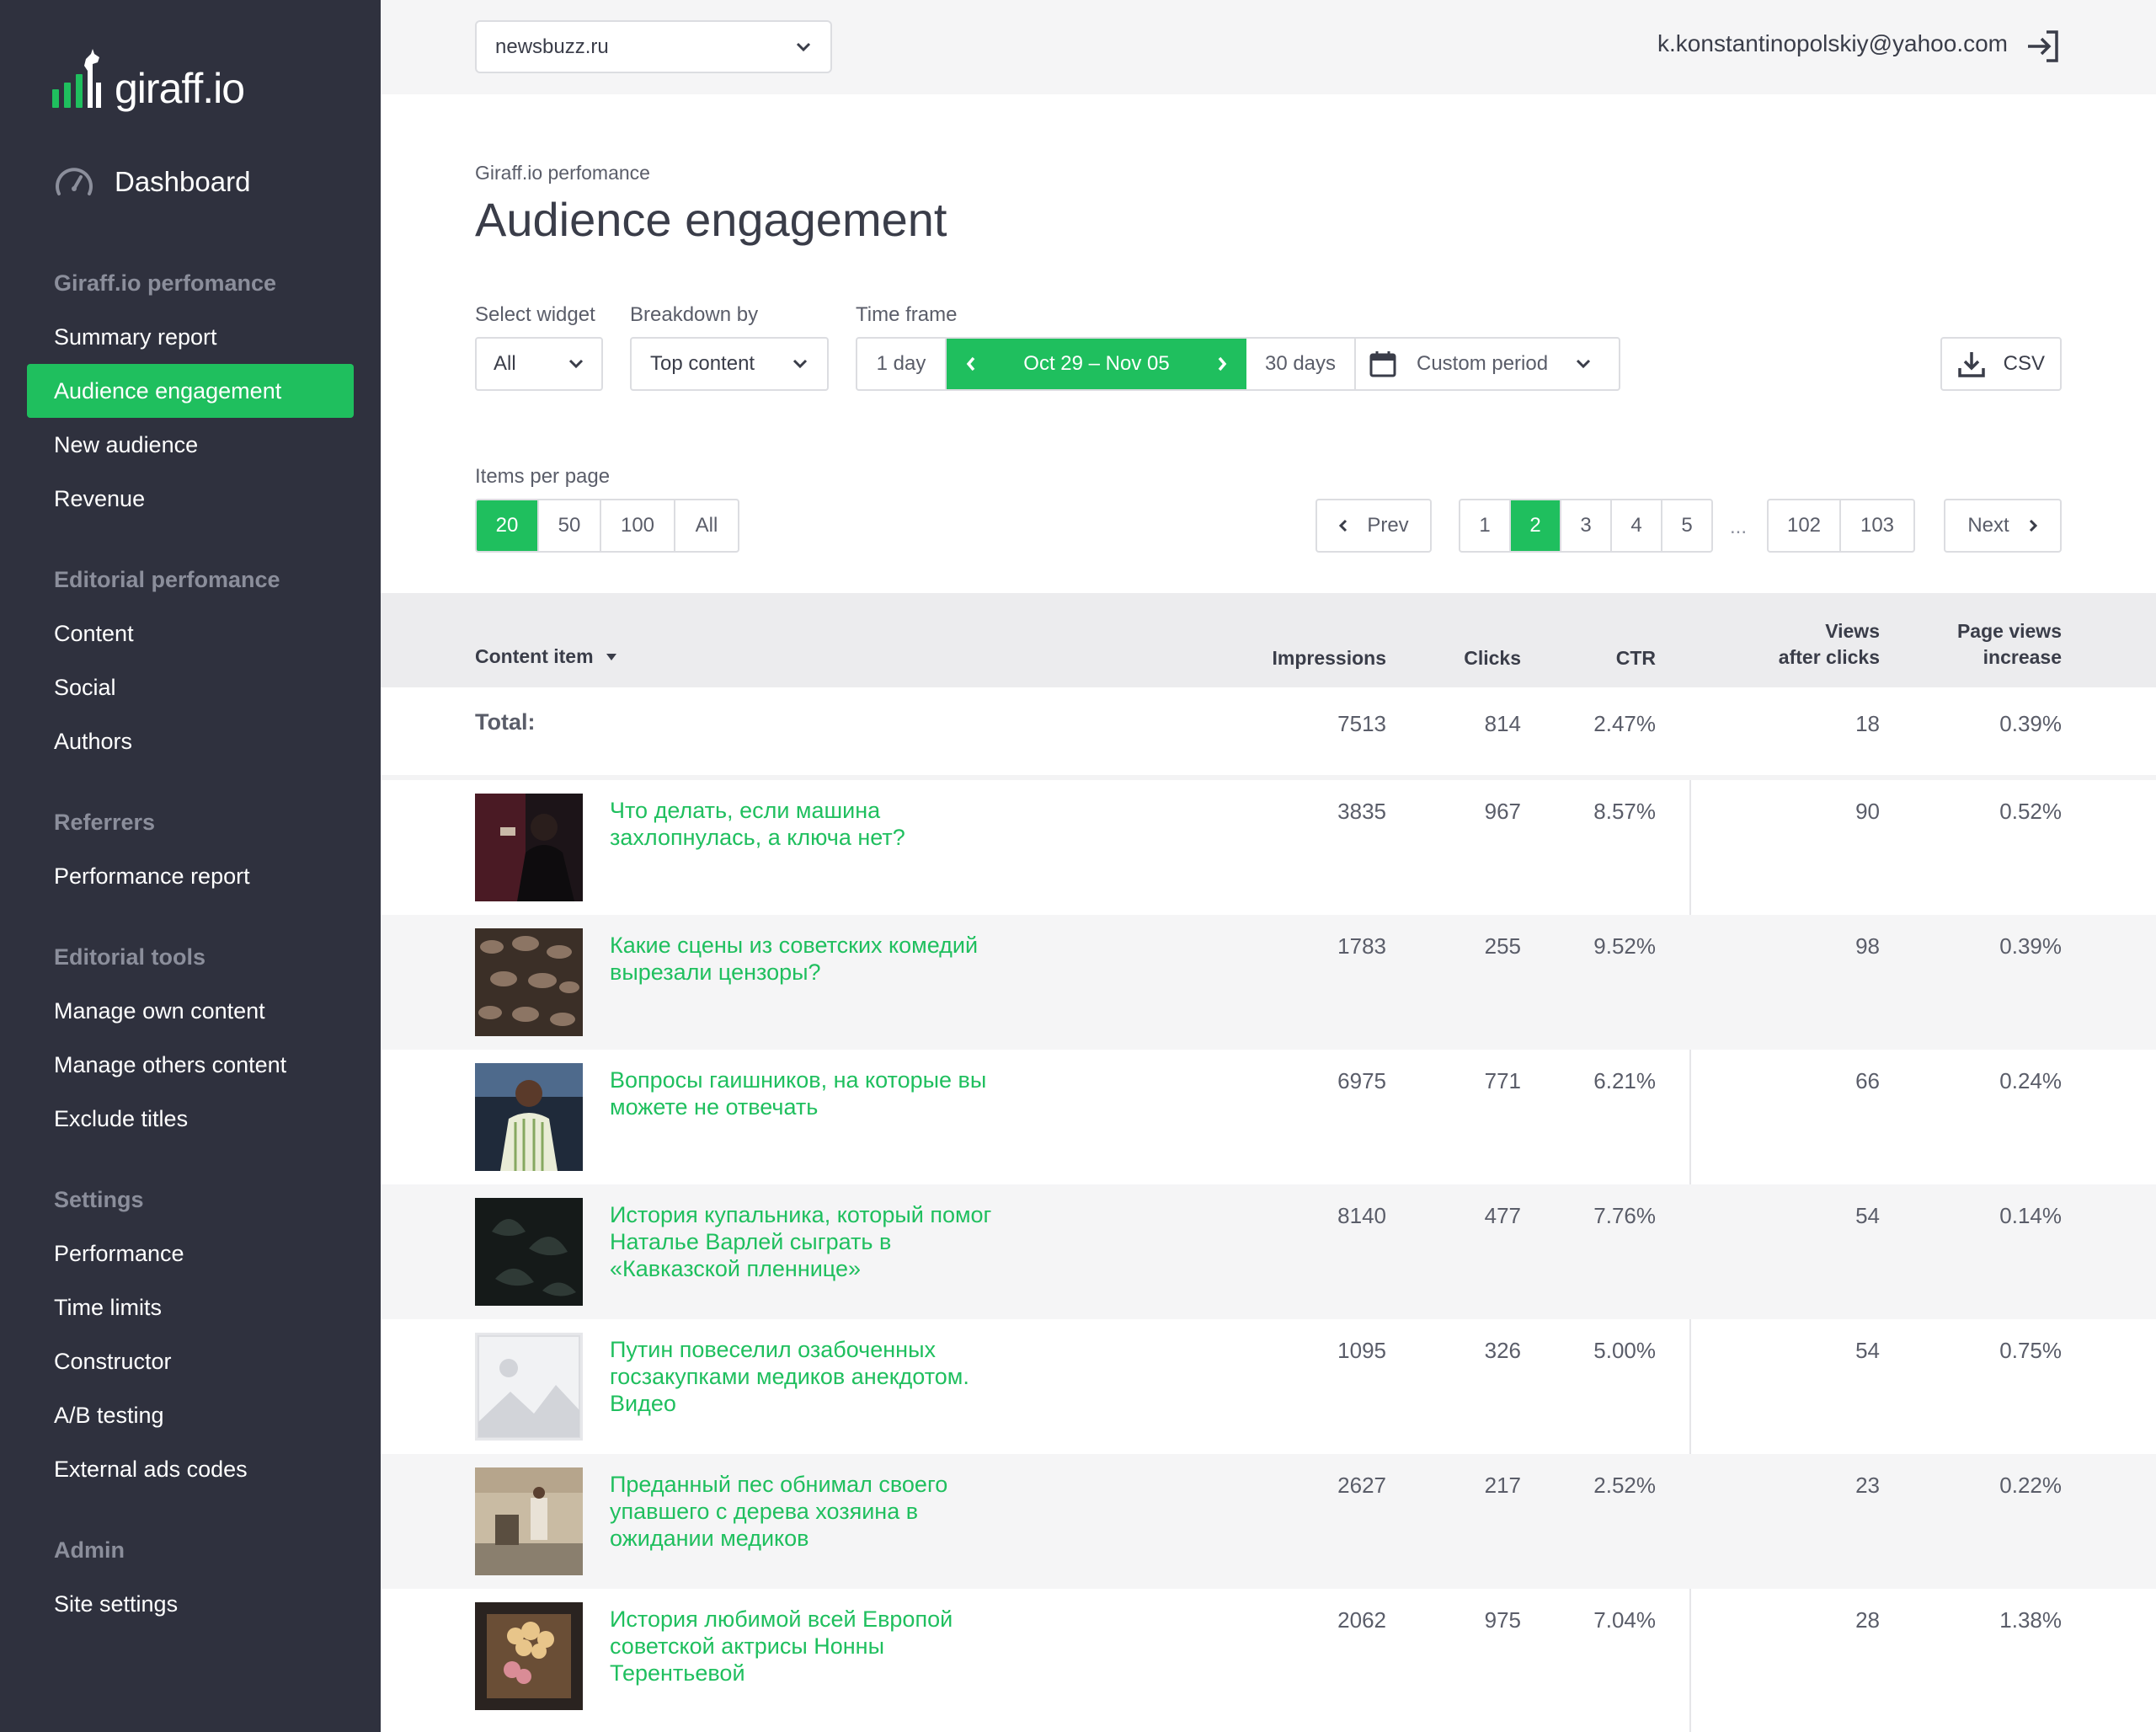  I want to click on page-button-102: 102, so click(1805, 525).